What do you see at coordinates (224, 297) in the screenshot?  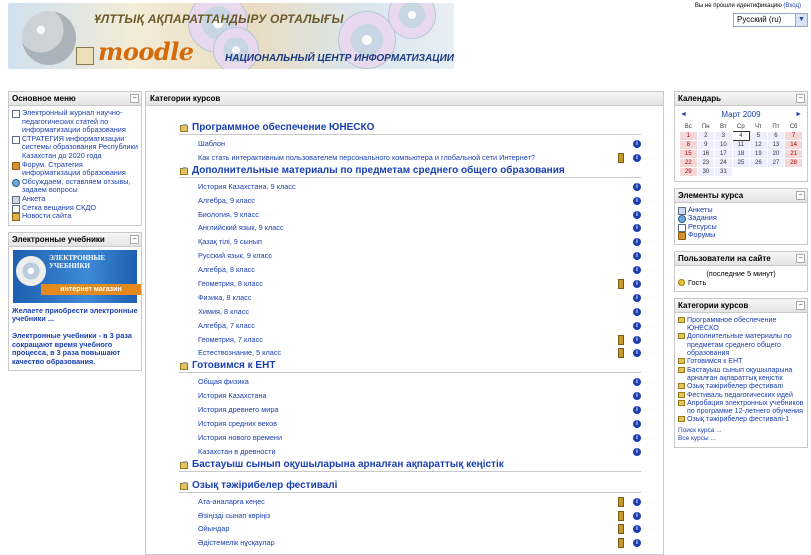 I see `course-link: Физика, 8 класс` at bounding box center [224, 297].